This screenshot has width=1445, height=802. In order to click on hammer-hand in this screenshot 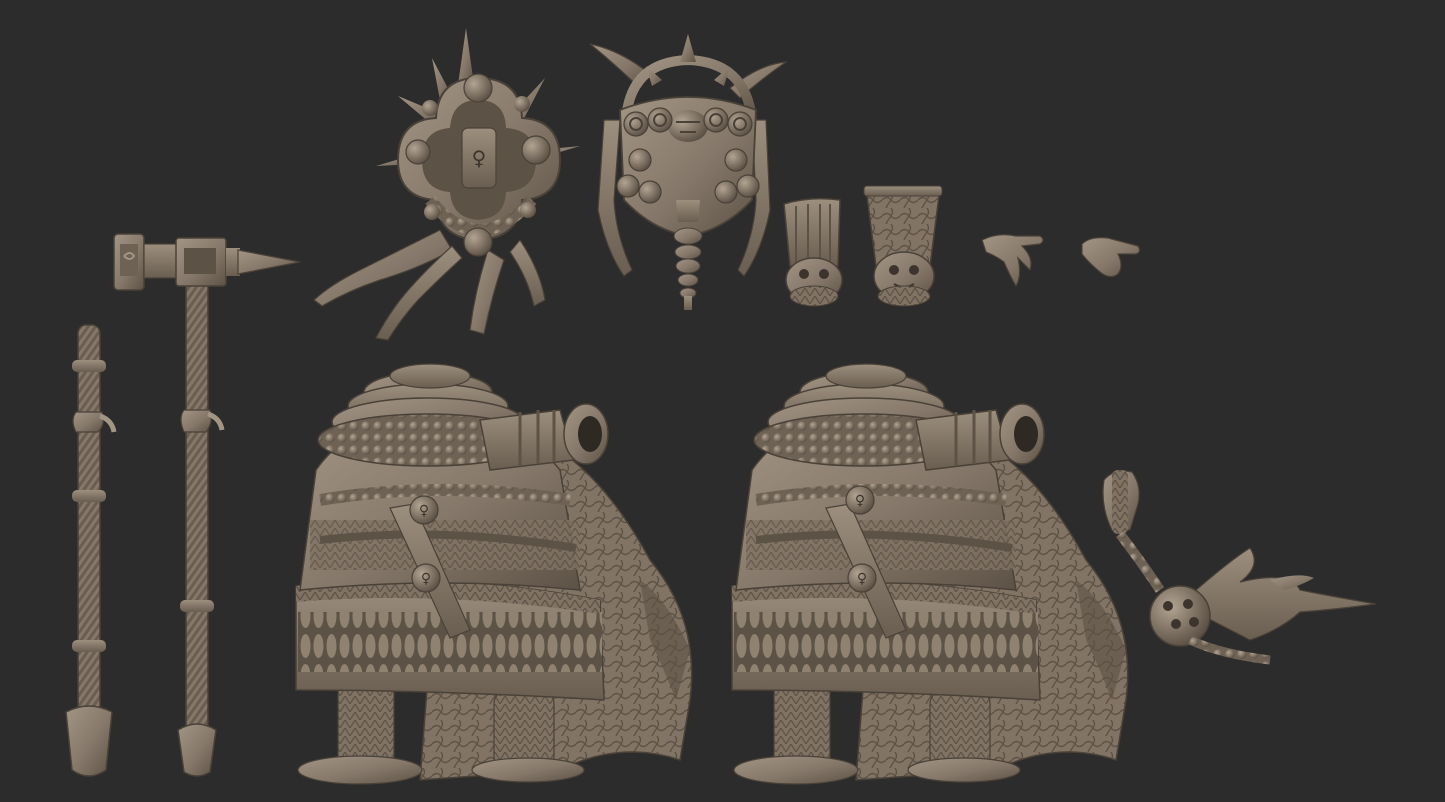, I will do `click(196, 421)`.